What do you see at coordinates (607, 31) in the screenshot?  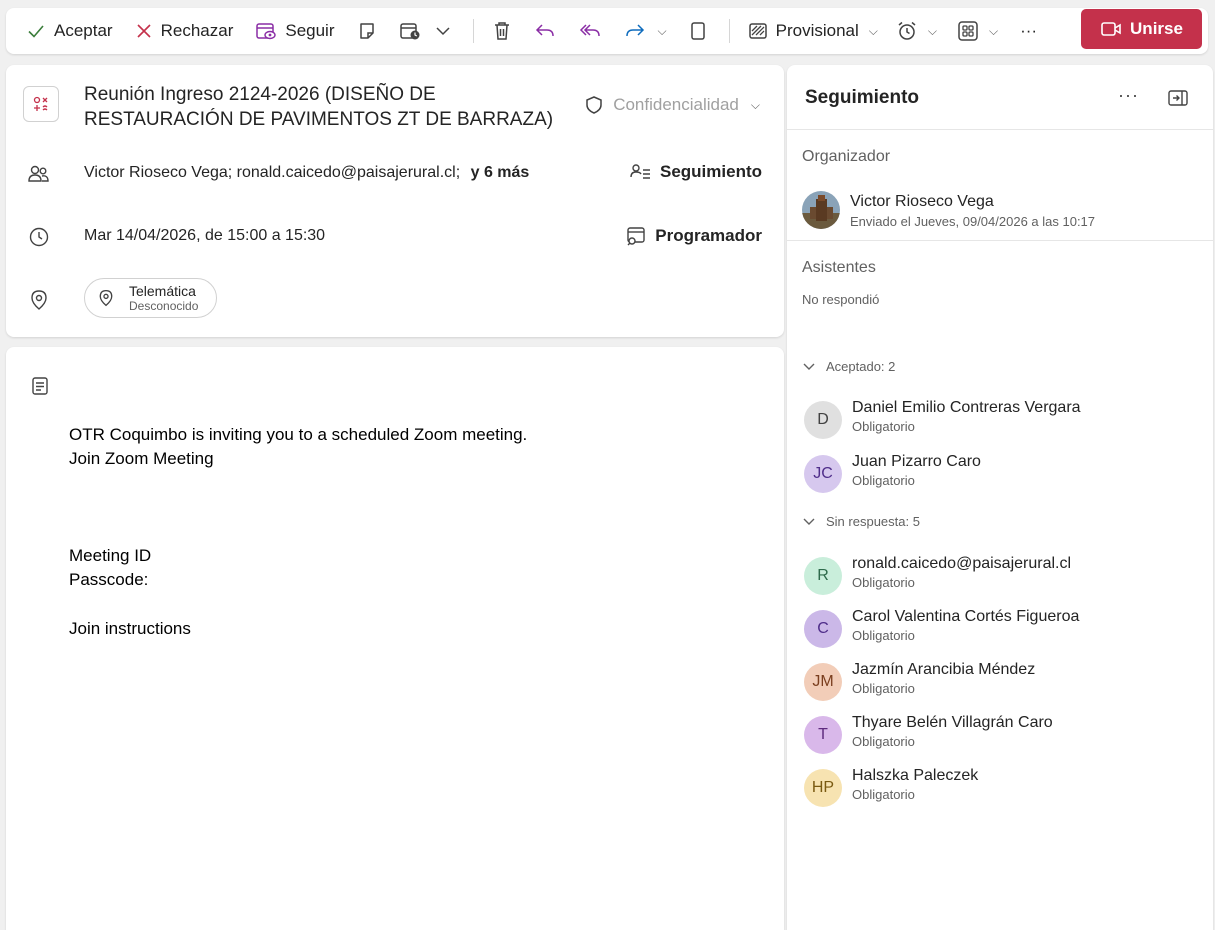 I see `command-toolbar: Aceptar Rechazar Seguir ⌵ Provisional ⌵` at bounding box center [607, 31].